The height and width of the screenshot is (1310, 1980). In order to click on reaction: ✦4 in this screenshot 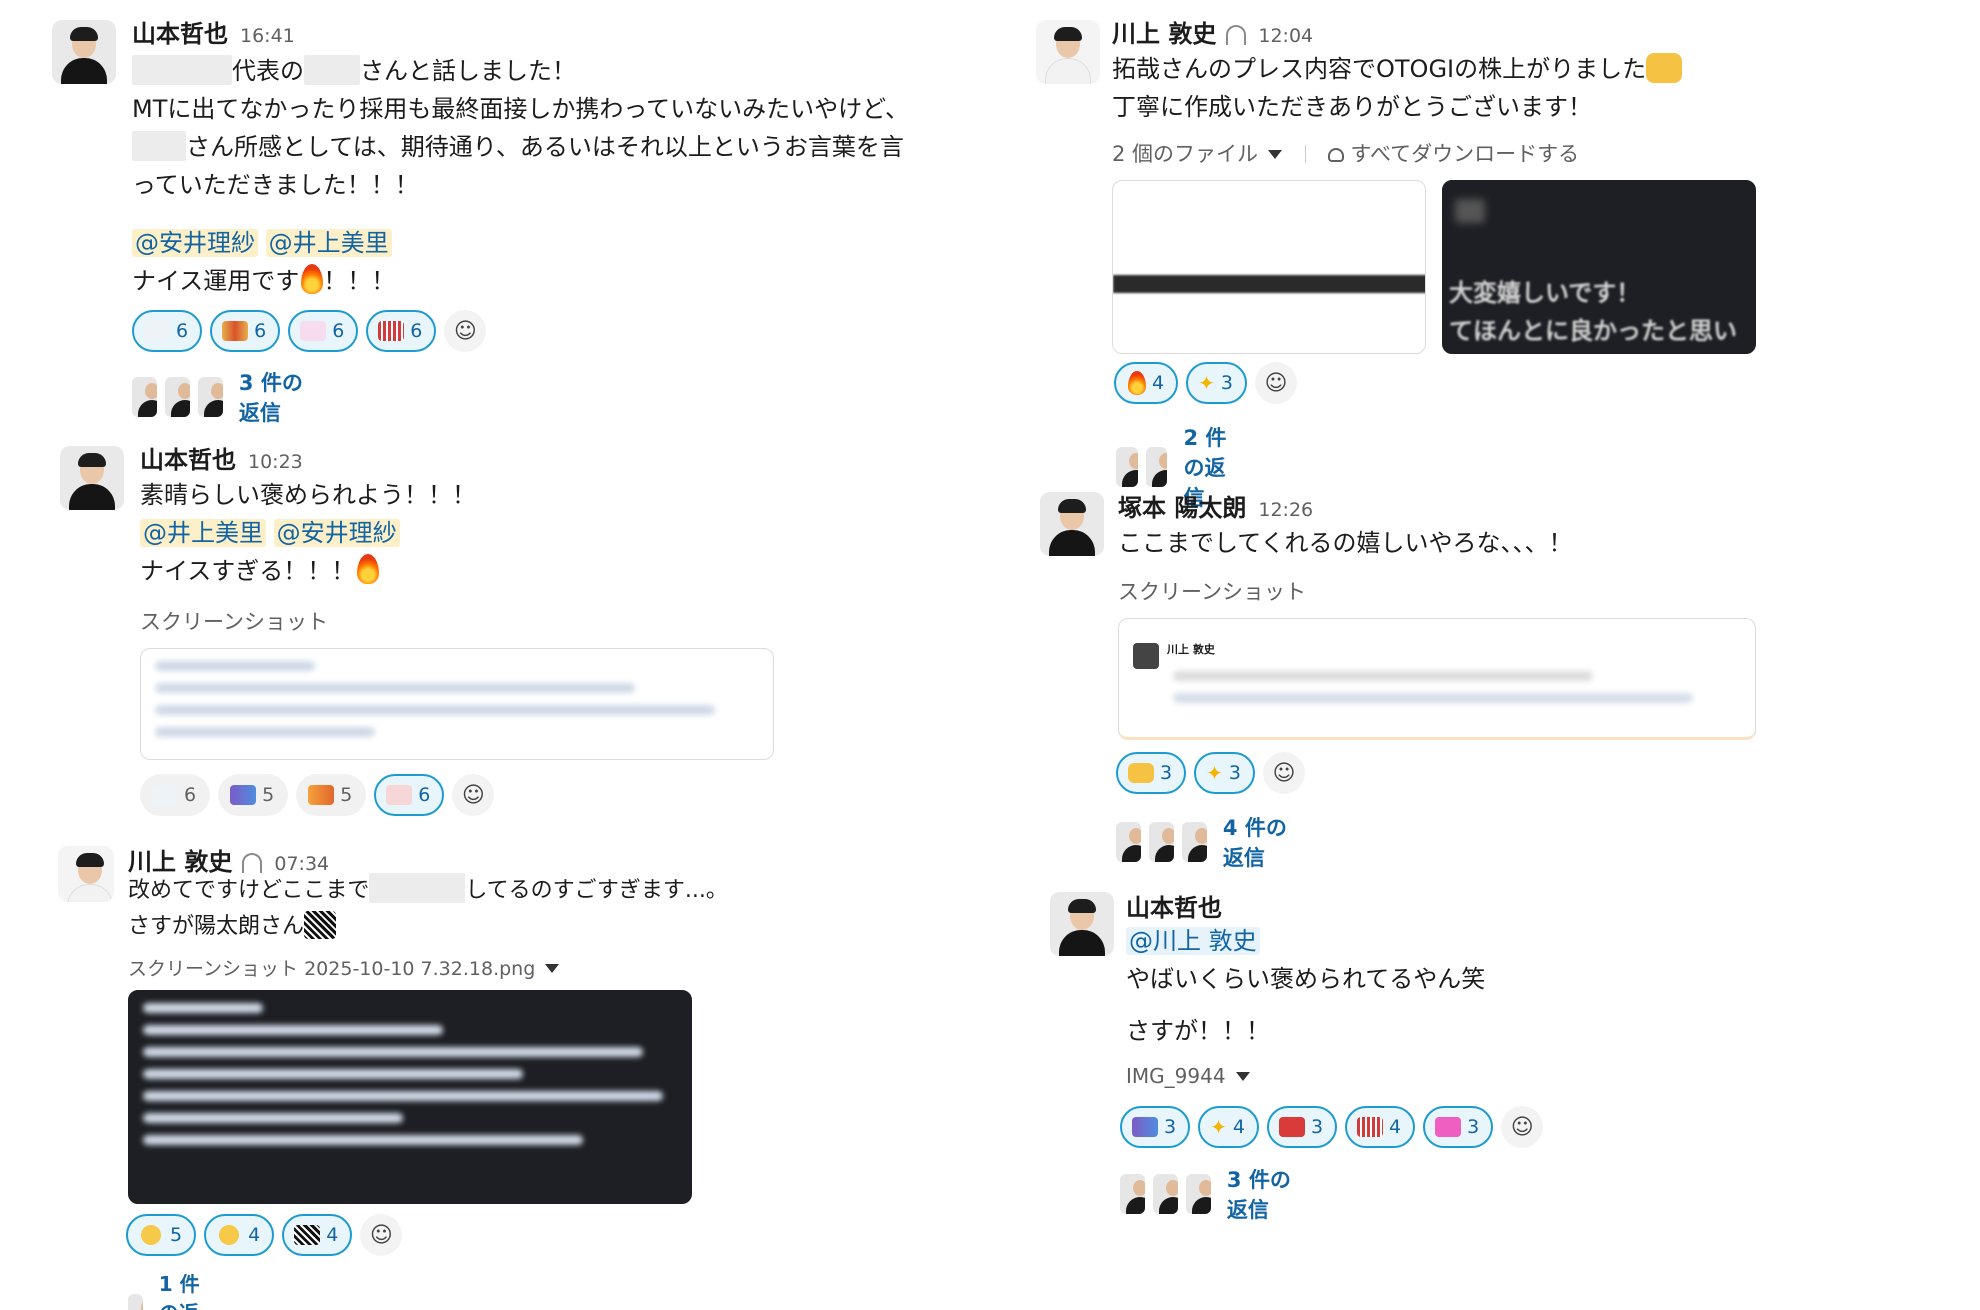, I will do `click(1228, 1127)`.